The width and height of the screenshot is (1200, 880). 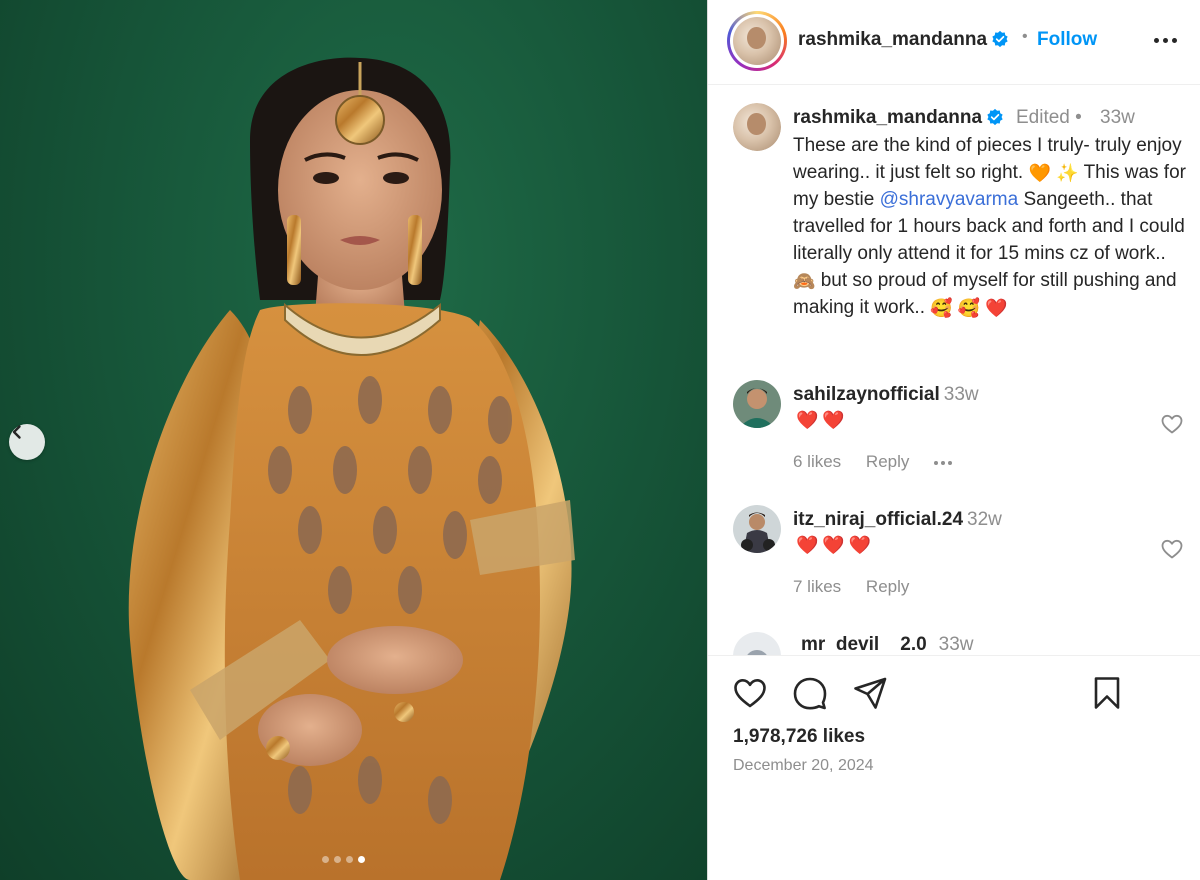 What do you see at coordinates (27, 442) in the screenshot?
I see `carousel-prev-button` at bounding box center [27, 442].